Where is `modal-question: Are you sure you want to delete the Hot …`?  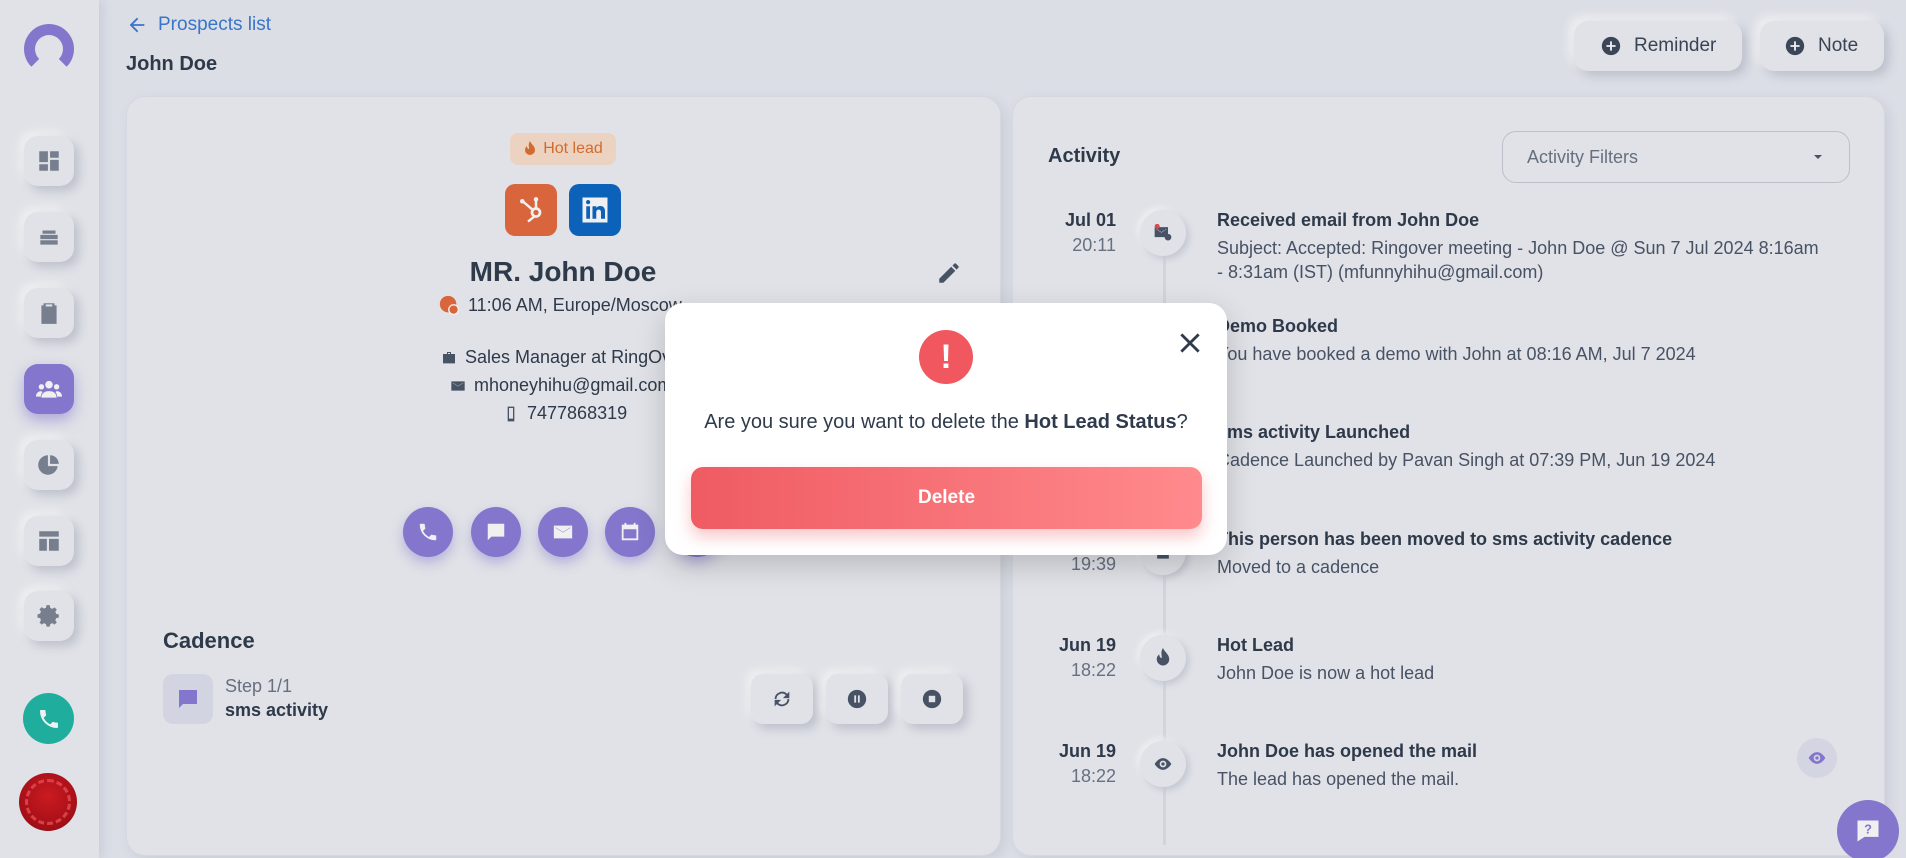
modal-question: Are you sure you want to delete the Hot … is located at coordinates (946, 422).